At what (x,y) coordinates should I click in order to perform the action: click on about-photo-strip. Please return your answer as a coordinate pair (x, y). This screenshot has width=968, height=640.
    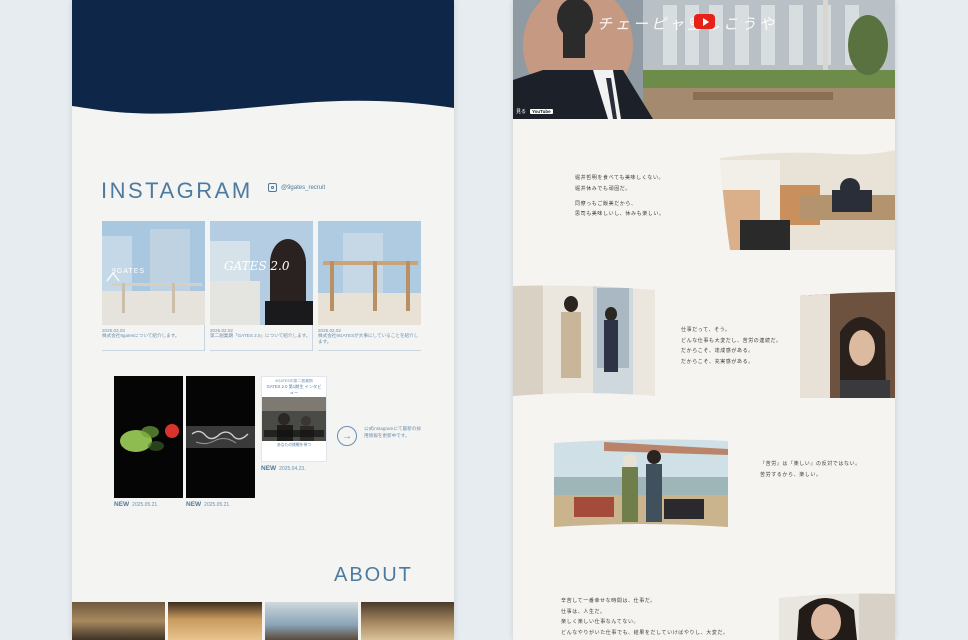
    Looking at the image, I should click on (263, 621).